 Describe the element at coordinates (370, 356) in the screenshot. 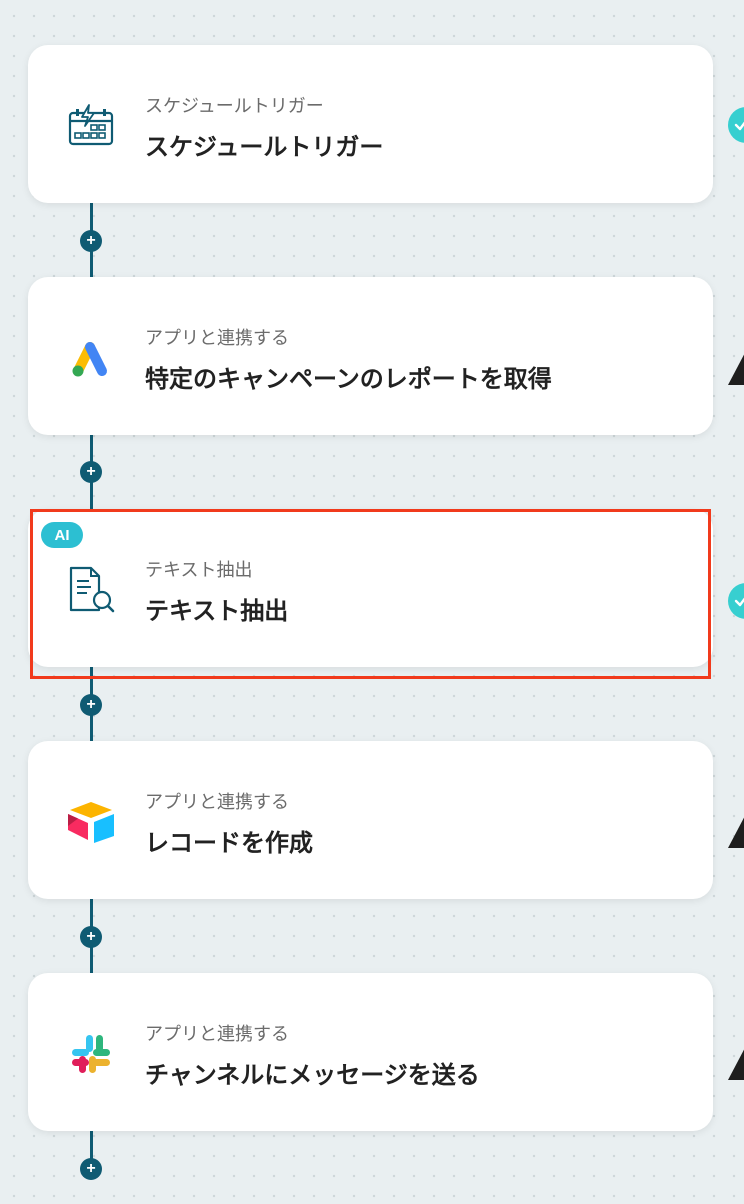

I see `flow-step-card-google-ads: アプリと連携する 特定のキャンペーンのレポートを取得` at that location.